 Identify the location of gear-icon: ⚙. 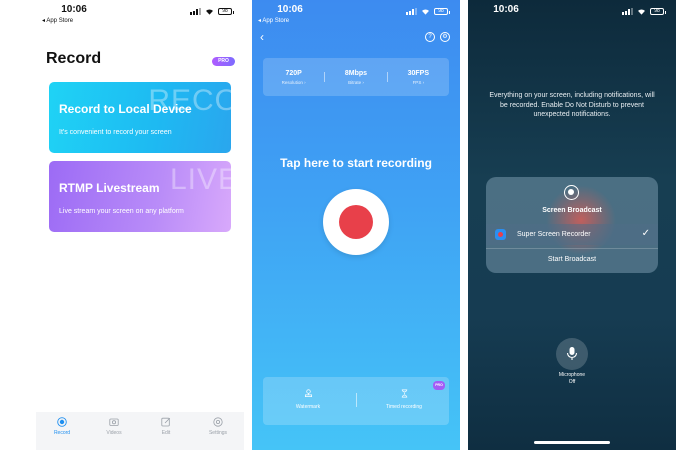
(445, 37).